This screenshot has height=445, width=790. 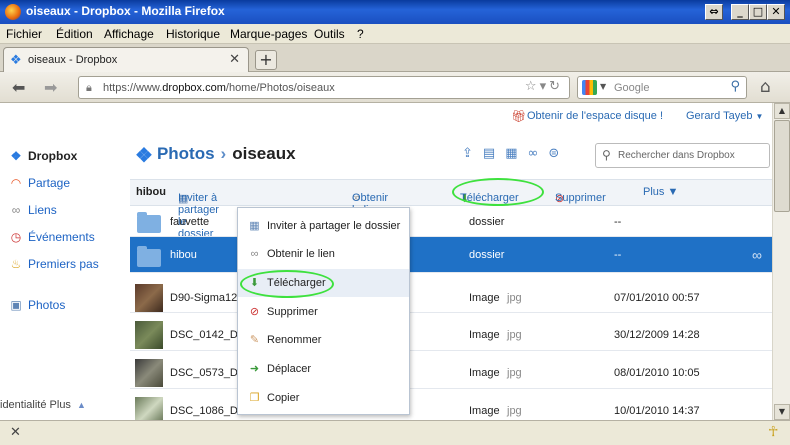 I want to click on sidebar-item-premiers-pas: ♨ Premiers pas, so click(x=53, y=264).